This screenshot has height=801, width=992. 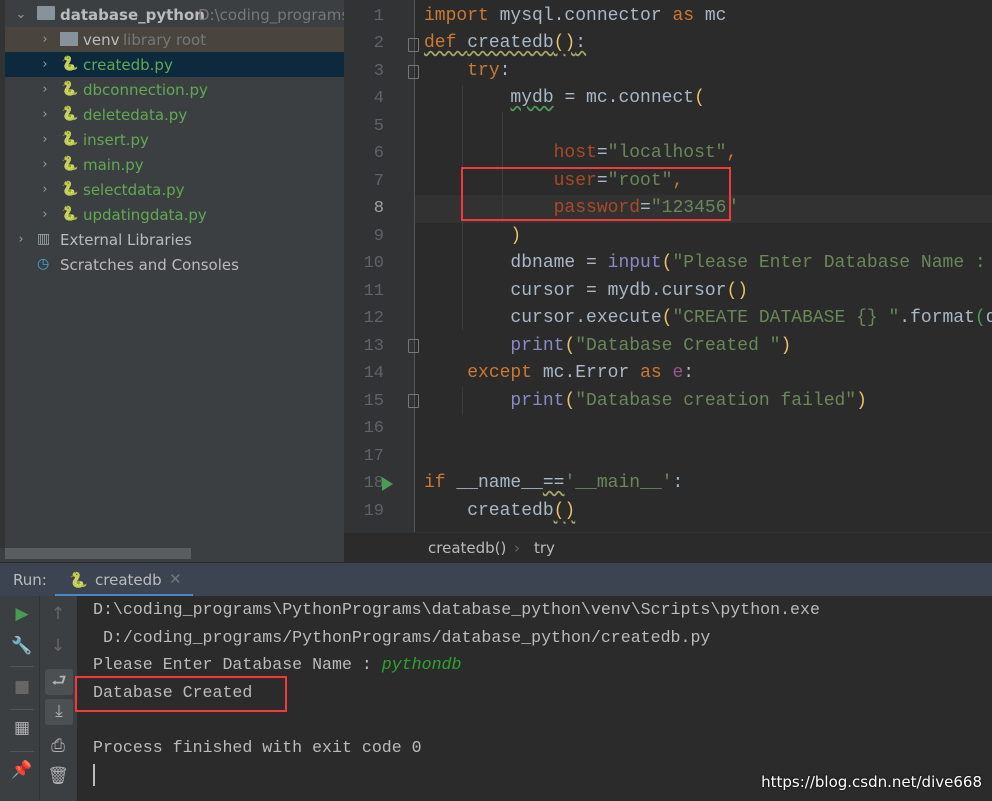 I want to click on code-line: if __name__=='__main__':, so click(x=553, y=484).